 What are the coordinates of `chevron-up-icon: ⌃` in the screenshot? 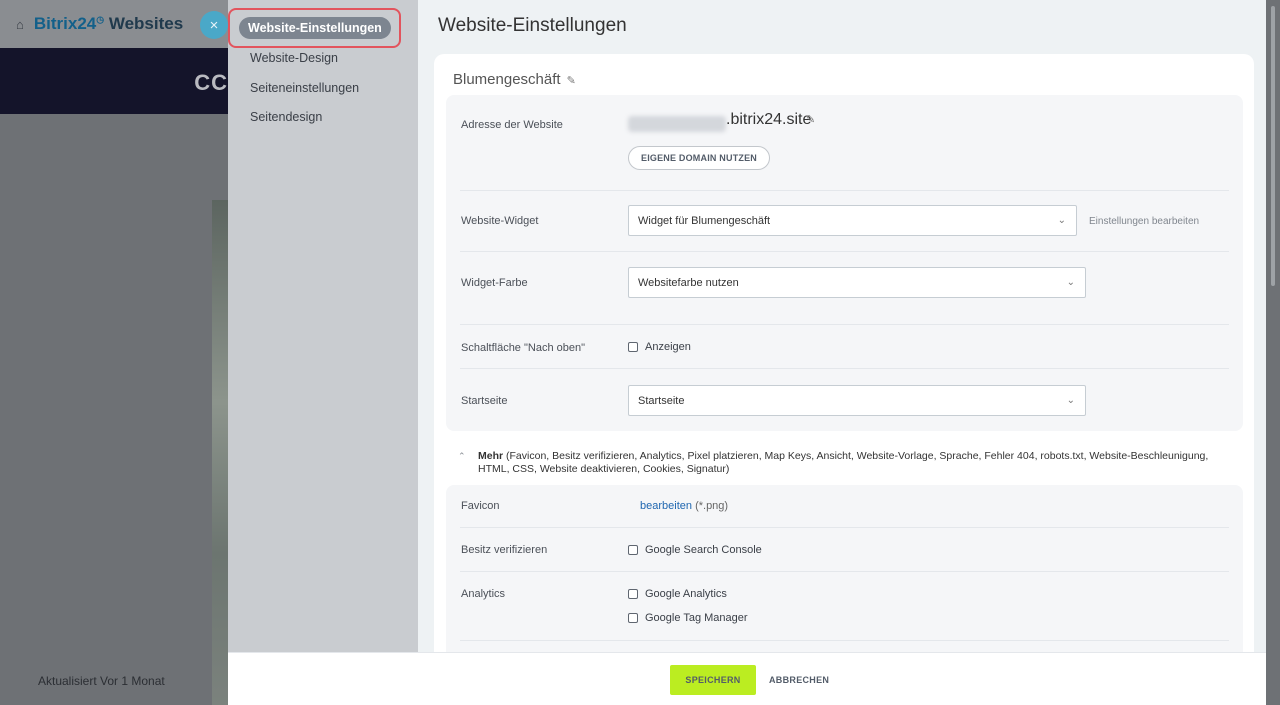 It's located at (462, 456).